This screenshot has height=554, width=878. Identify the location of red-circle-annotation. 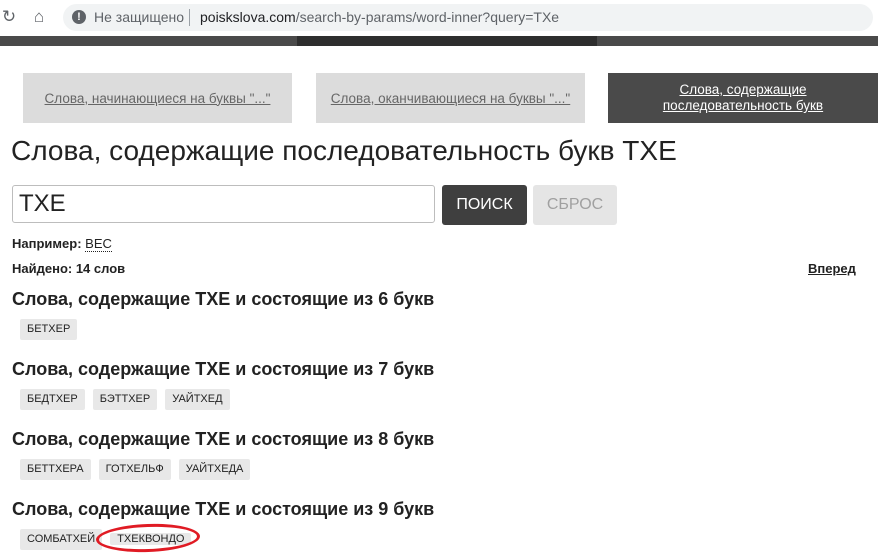
(148, 538).